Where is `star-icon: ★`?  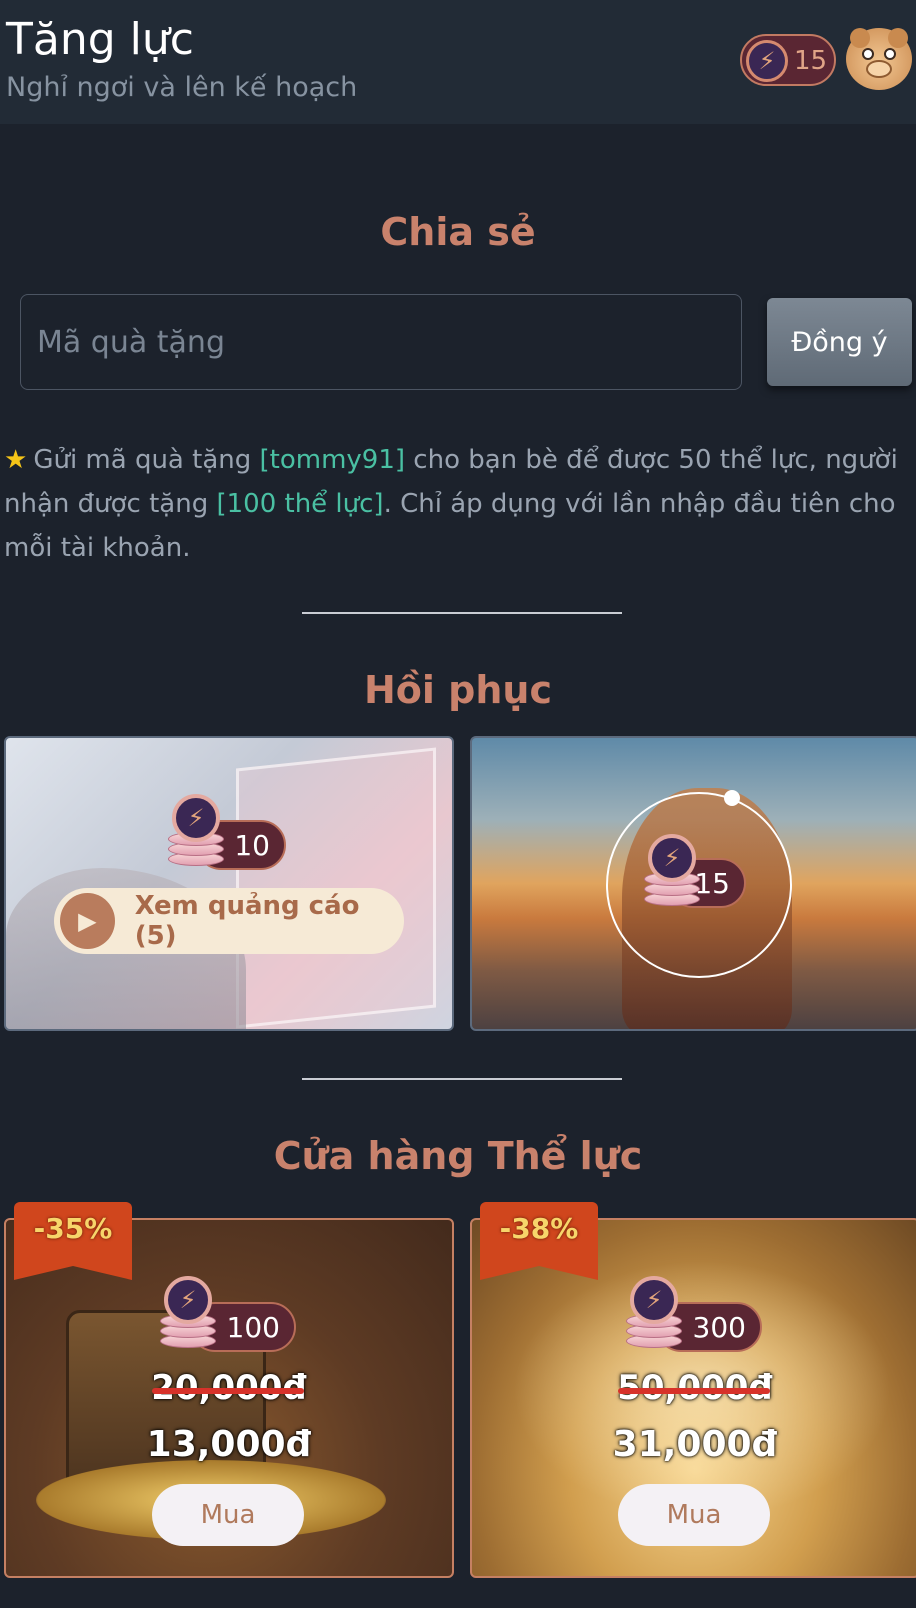
star-icon: ★ is located at coordinates (16, 460).